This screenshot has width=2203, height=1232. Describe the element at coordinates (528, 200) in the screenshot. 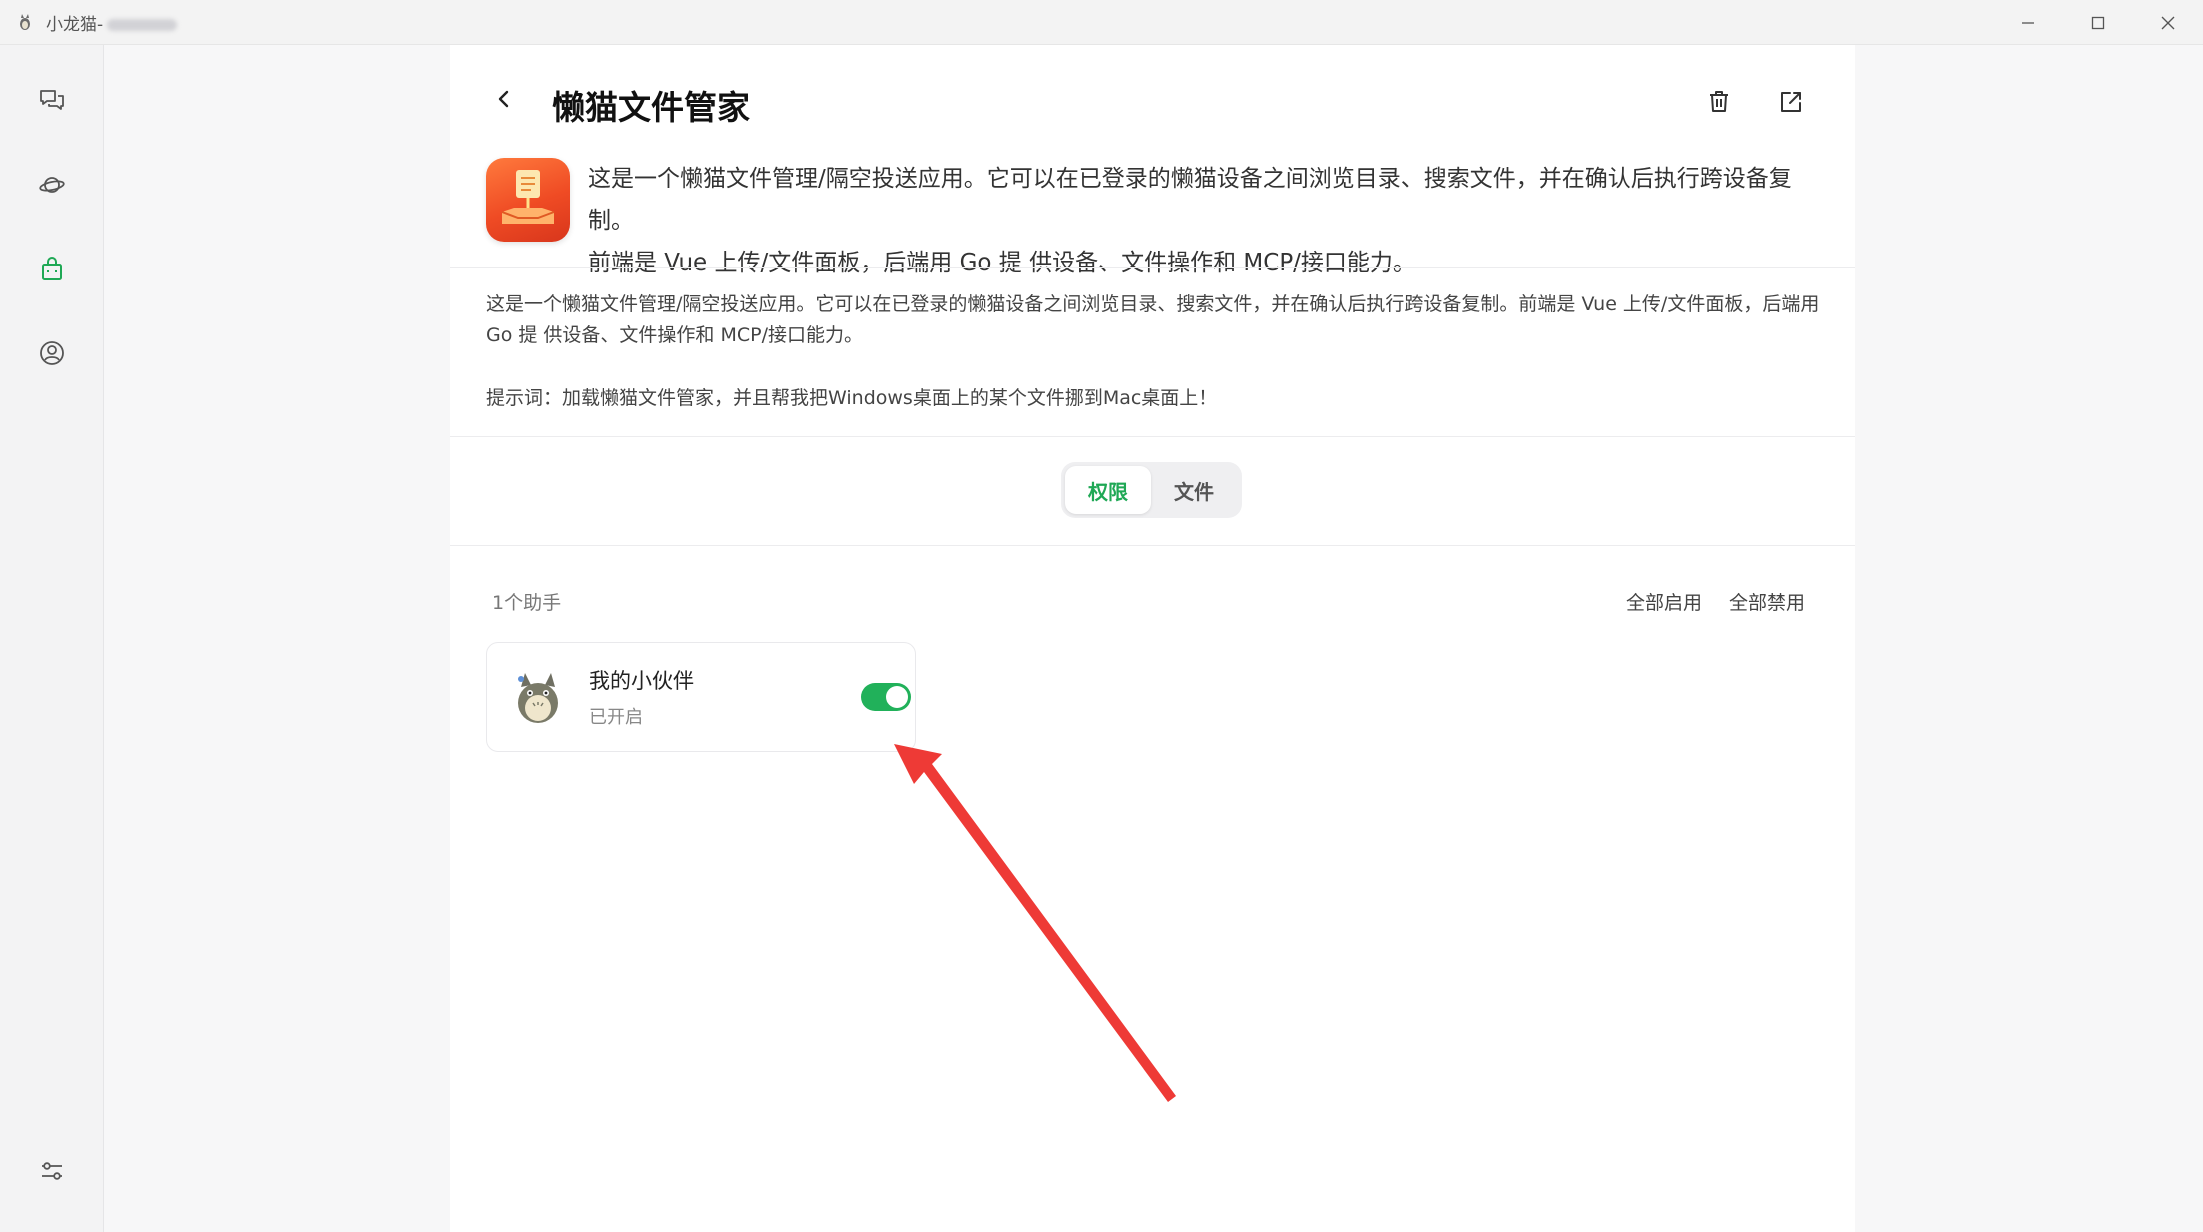

I see `app-icon` at that location.